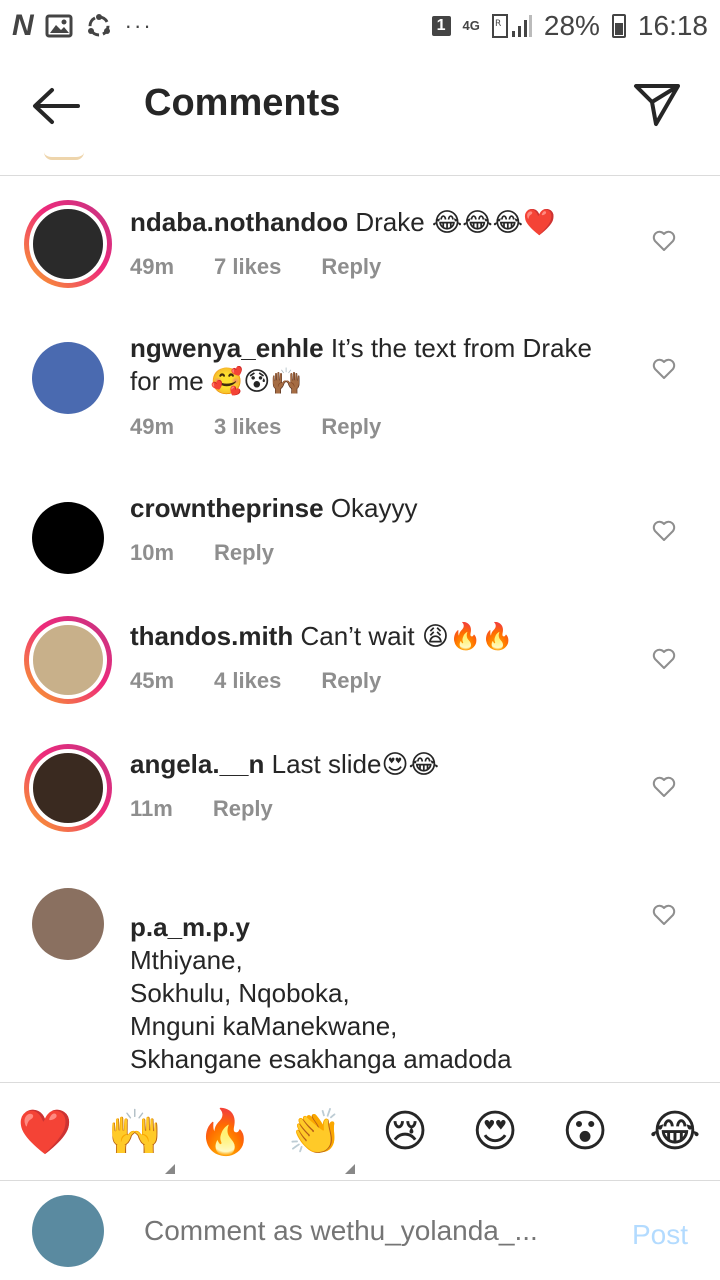 The image size is (720, 1280). Describe the element at coordinates (247, 267) in the screenshot. I see `comment-likes: 7 likes` at that location.